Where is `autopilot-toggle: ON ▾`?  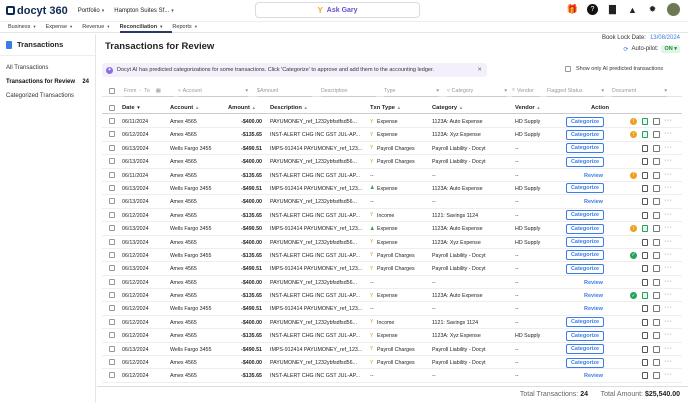
autopilot-toggle: ON ▾ is located at coordinates (670, 49).